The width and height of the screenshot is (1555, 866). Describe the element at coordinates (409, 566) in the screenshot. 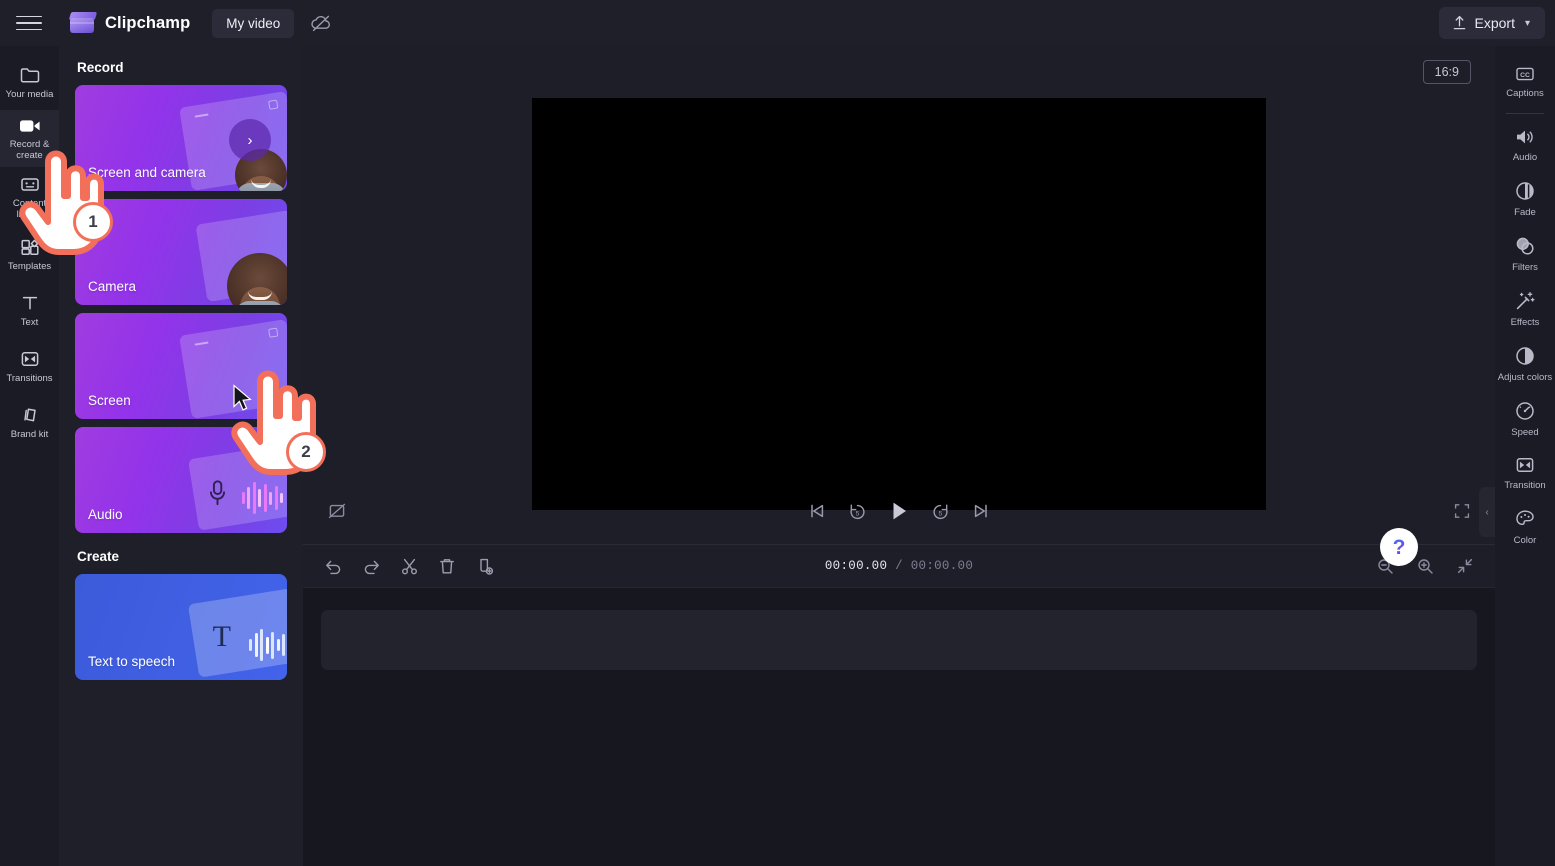

I see `scissors-icon` at that location.